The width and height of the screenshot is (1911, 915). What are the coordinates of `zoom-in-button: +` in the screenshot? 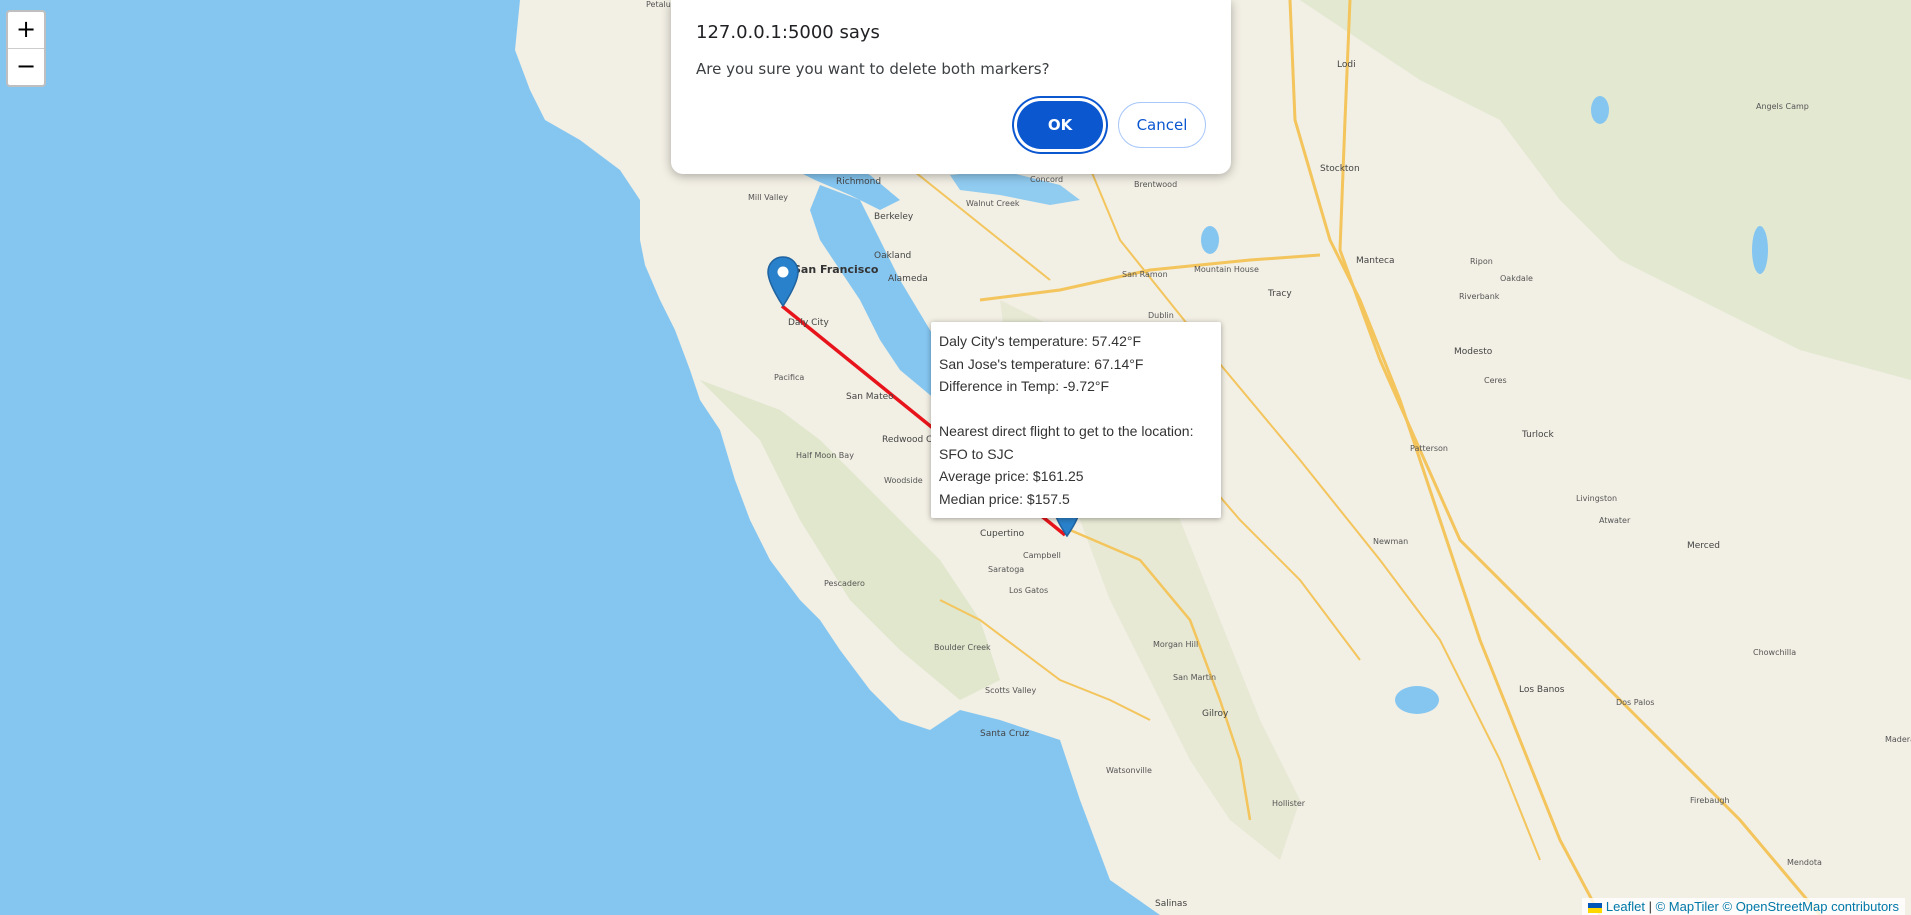 It's located at (26, 30).